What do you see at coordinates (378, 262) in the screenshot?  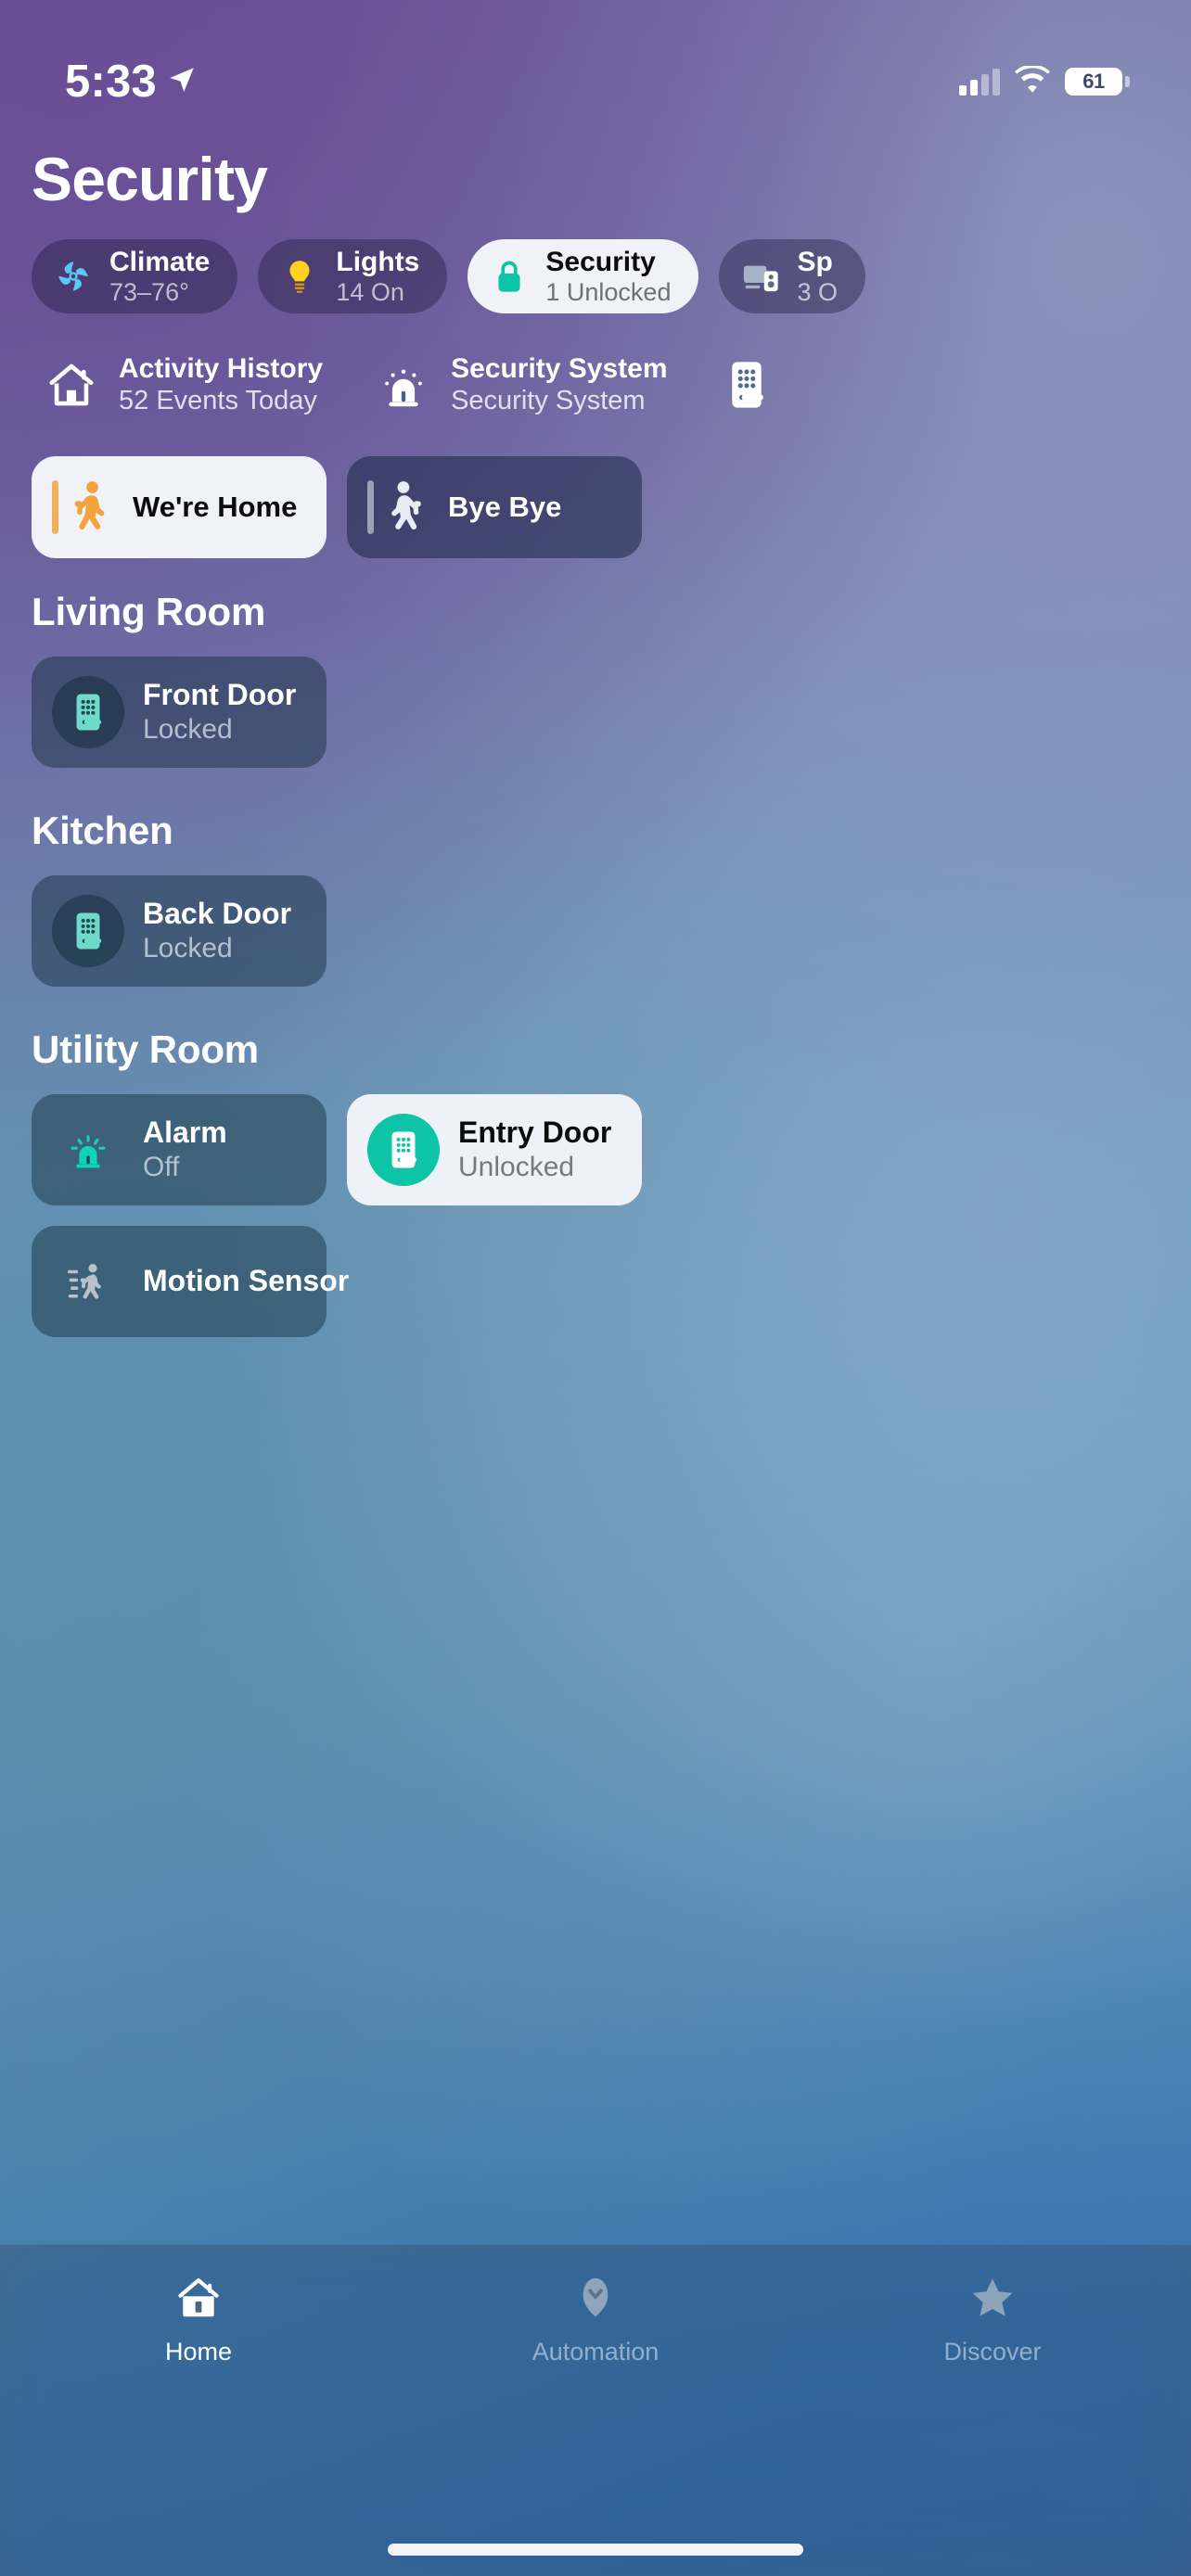 I see `category-label: Lights` at bounding box center [378, 262].